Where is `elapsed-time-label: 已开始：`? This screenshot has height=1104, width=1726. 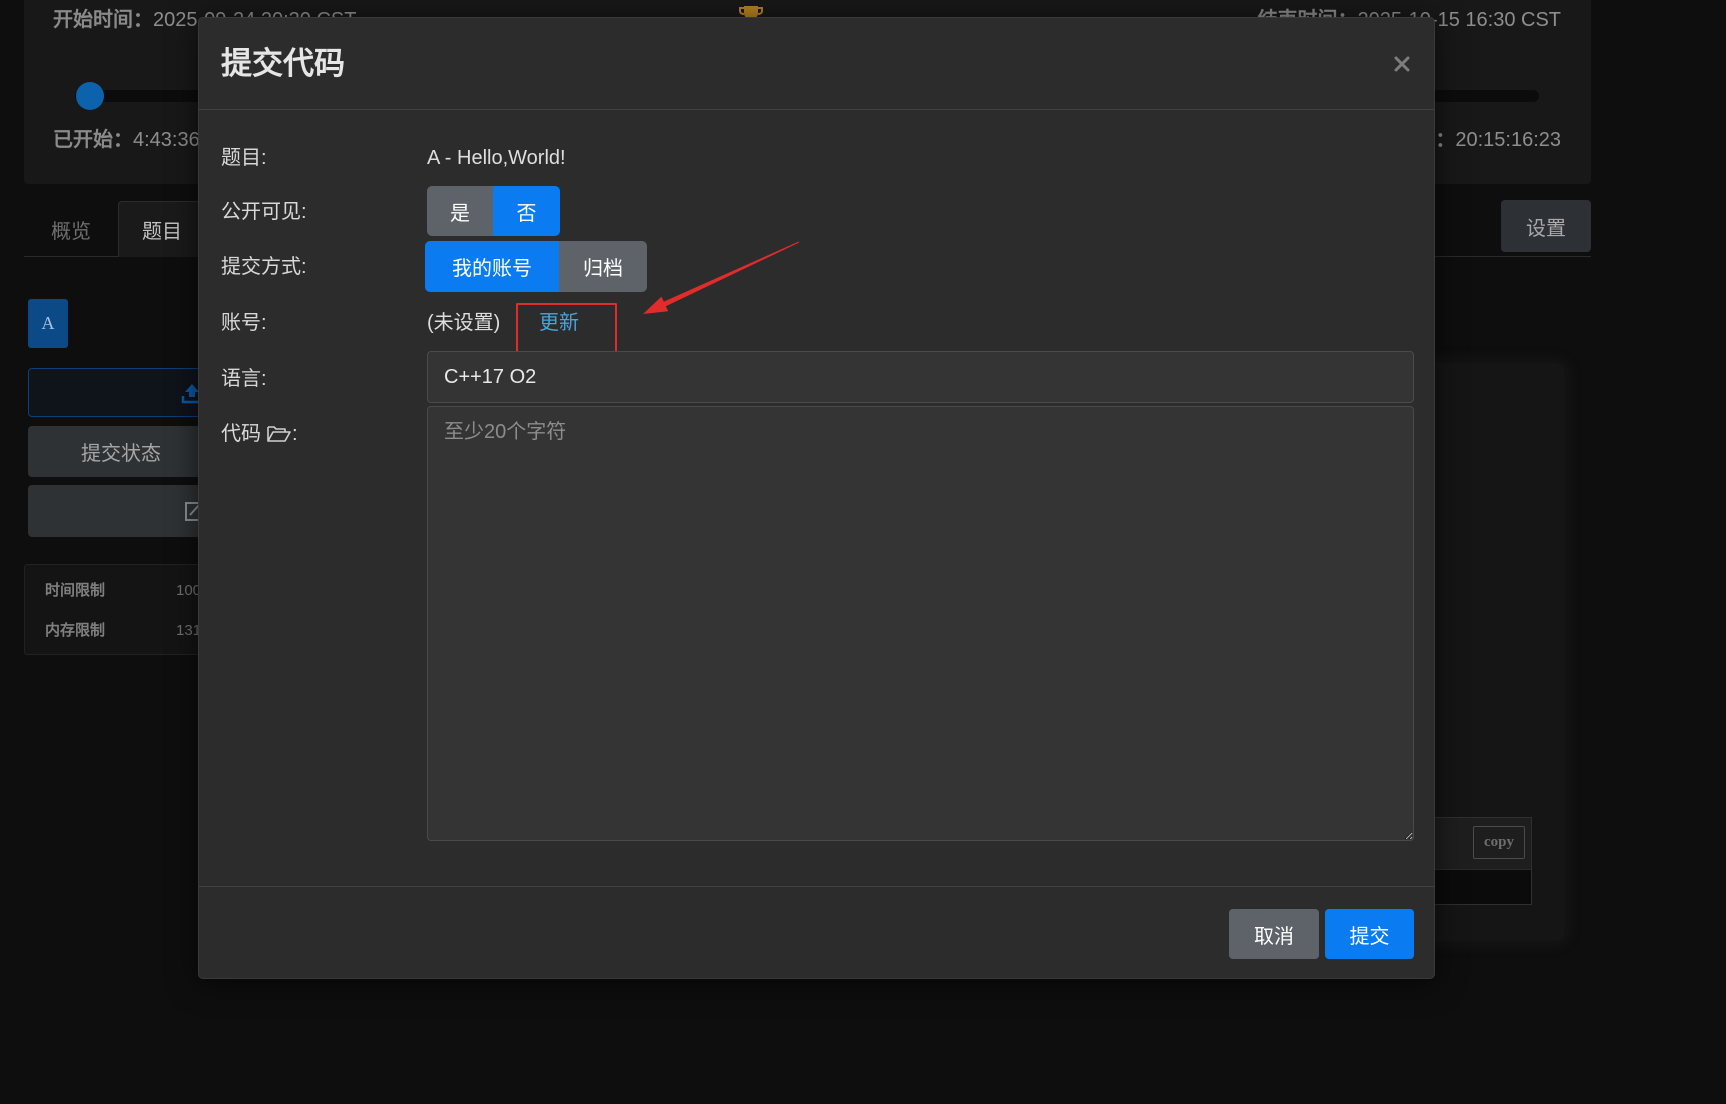 elapsed-time-label: 已开始： is located at coordinates (93, 140).